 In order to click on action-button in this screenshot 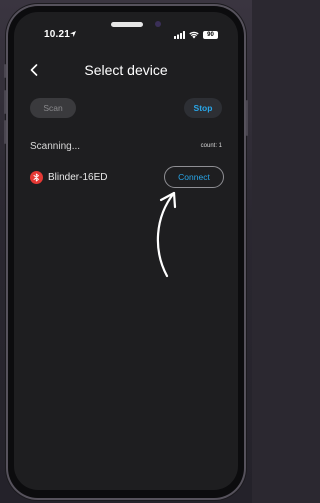, I will do `click(5, 71)`.